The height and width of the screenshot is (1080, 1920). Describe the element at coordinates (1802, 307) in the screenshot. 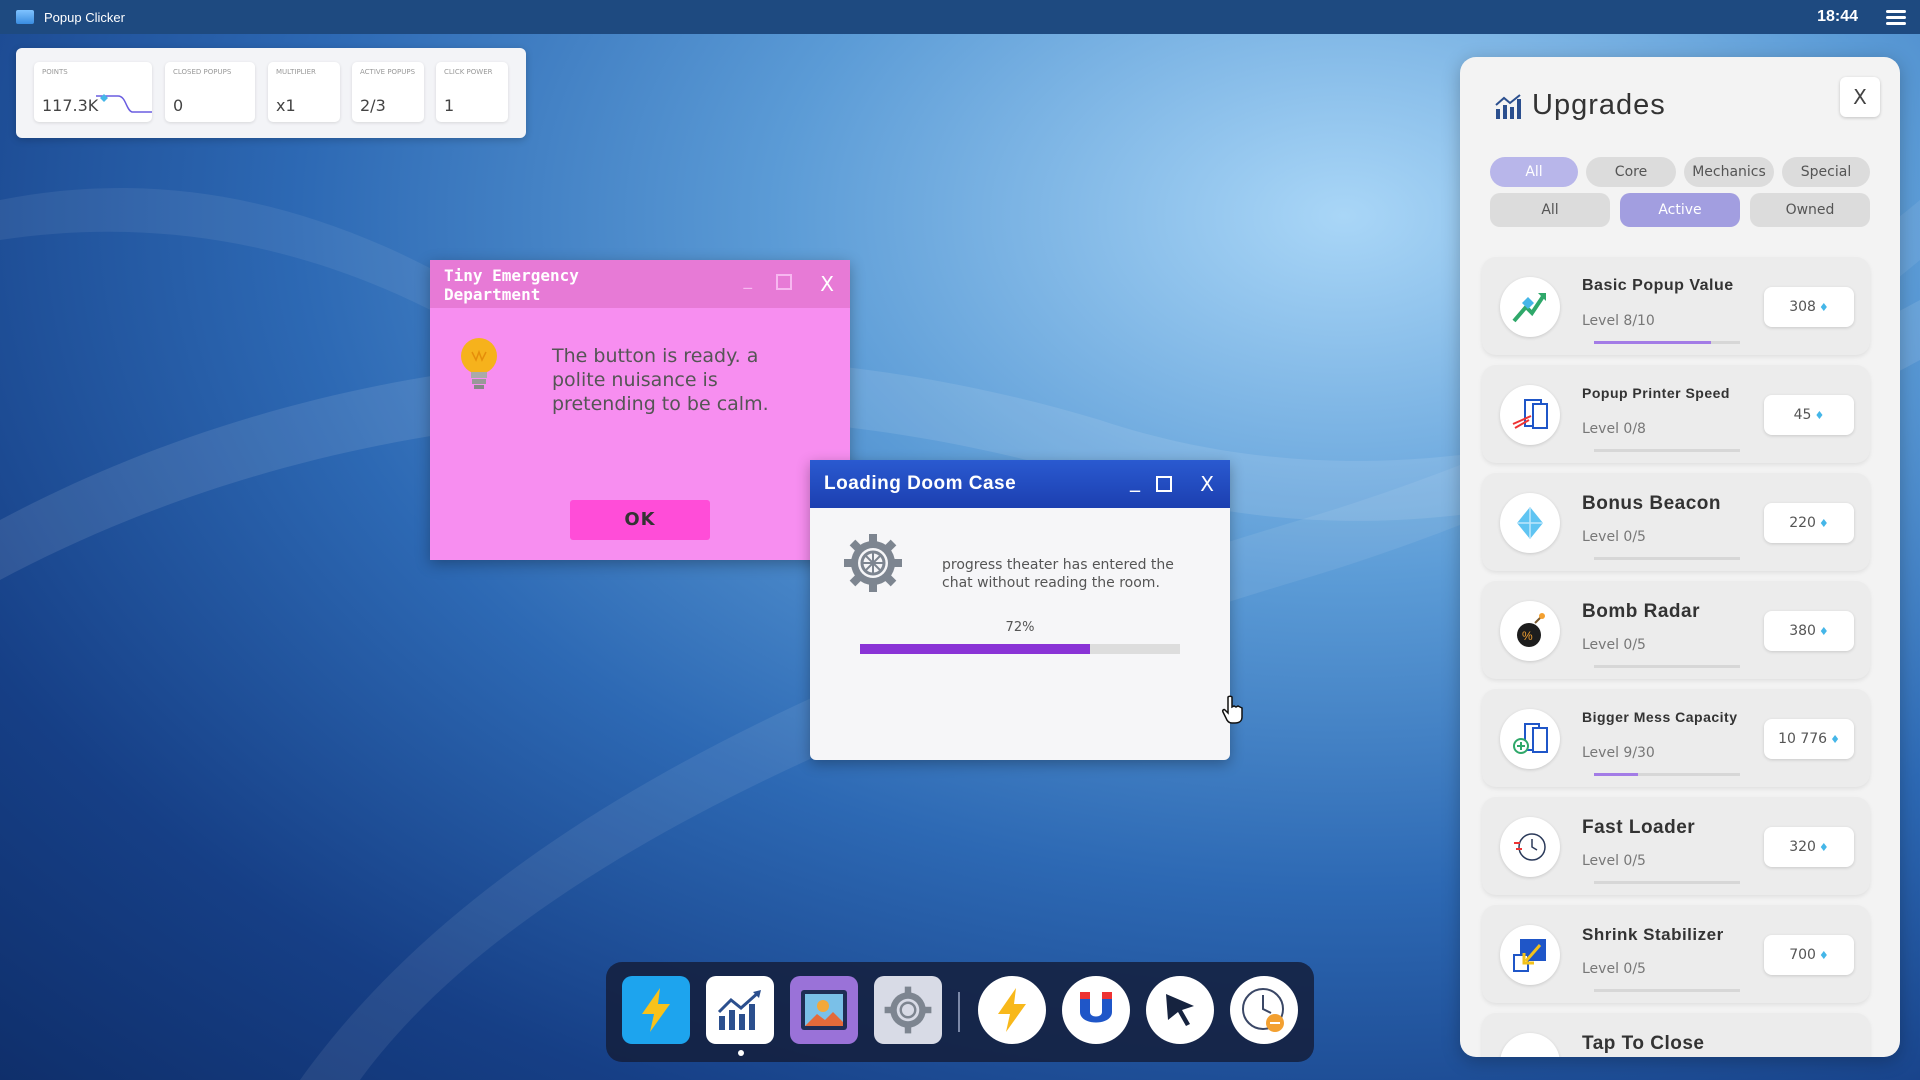

I see `upgrade-price: 308` at that location.